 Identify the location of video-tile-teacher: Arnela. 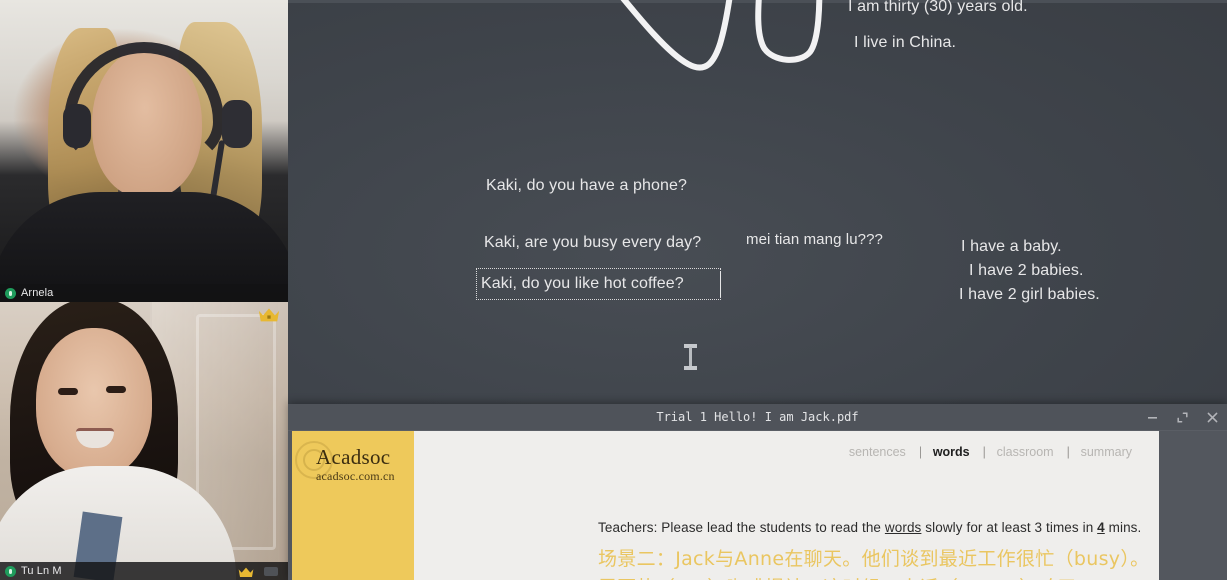
(144, 151).